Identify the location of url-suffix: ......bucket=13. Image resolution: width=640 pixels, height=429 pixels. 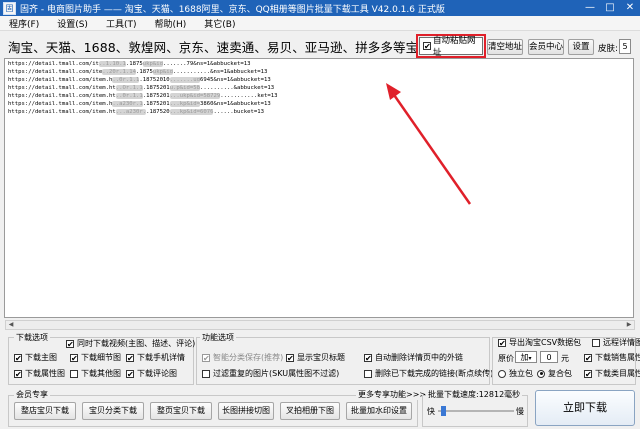
(238, 112).